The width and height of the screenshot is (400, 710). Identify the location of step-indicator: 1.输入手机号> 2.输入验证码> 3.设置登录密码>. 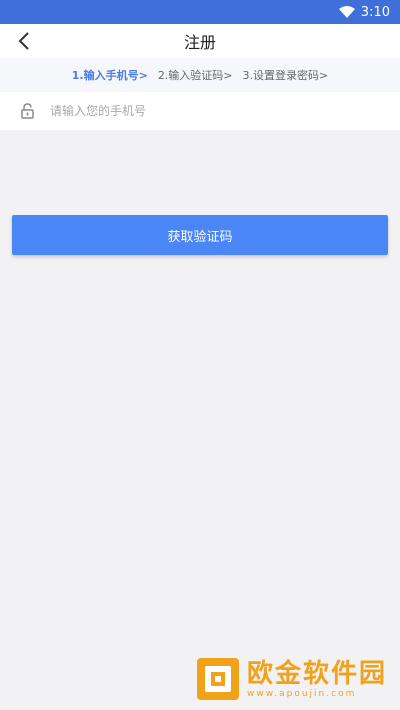
(200, 75).